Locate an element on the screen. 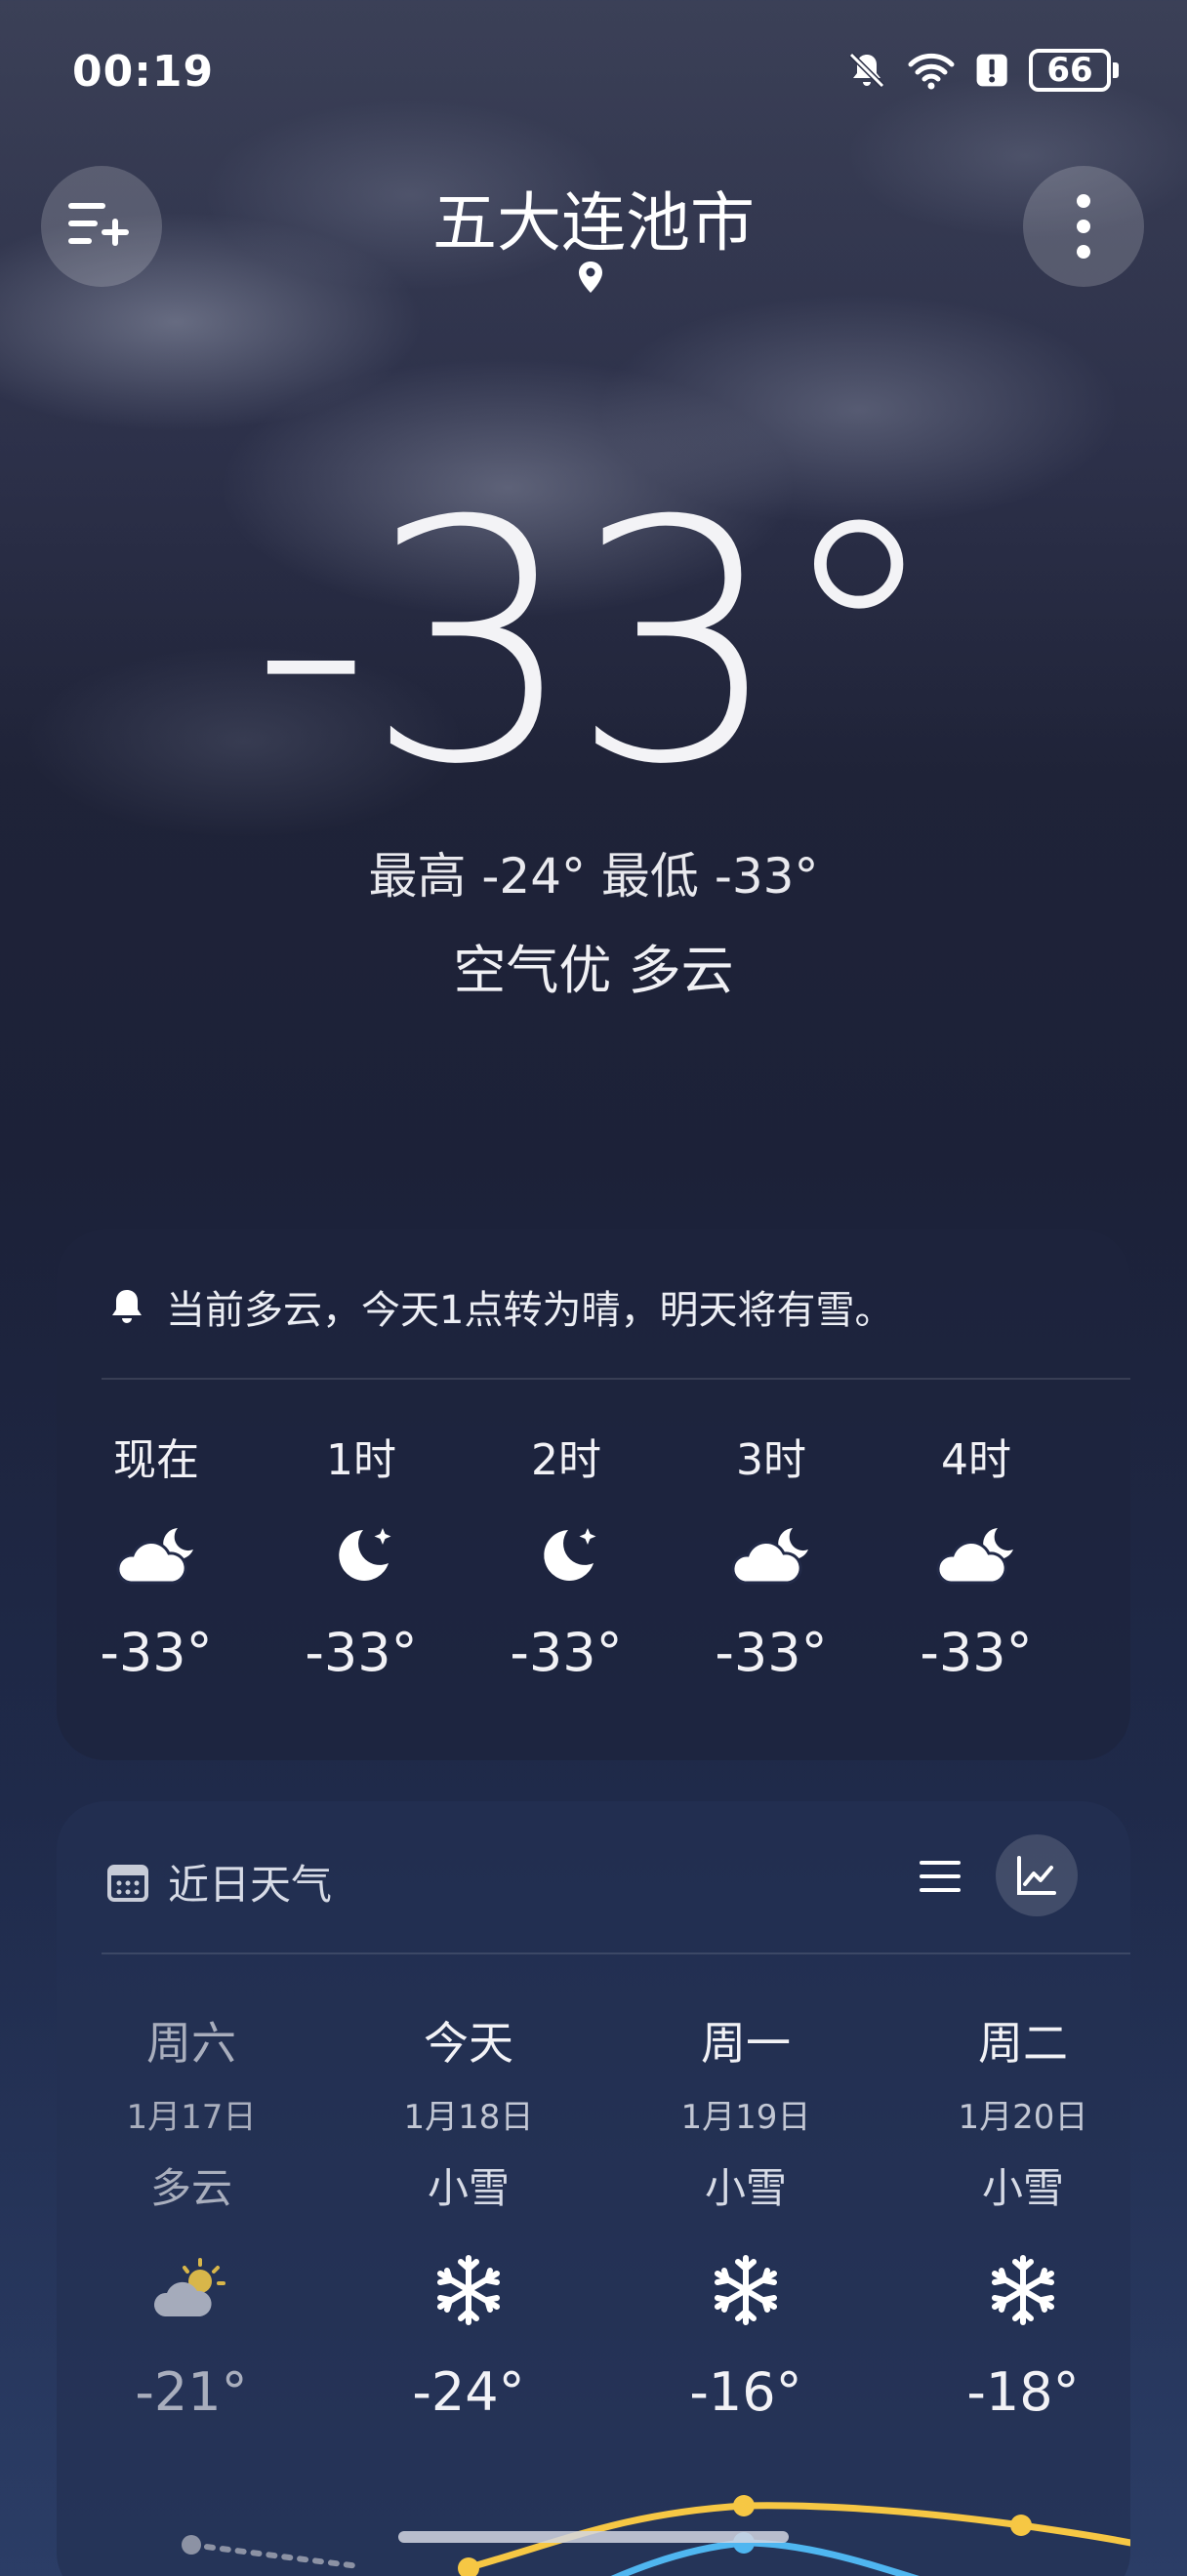 This screenshot has width=1187, height=2576. alert-icon is located at coordinates (991, 70).